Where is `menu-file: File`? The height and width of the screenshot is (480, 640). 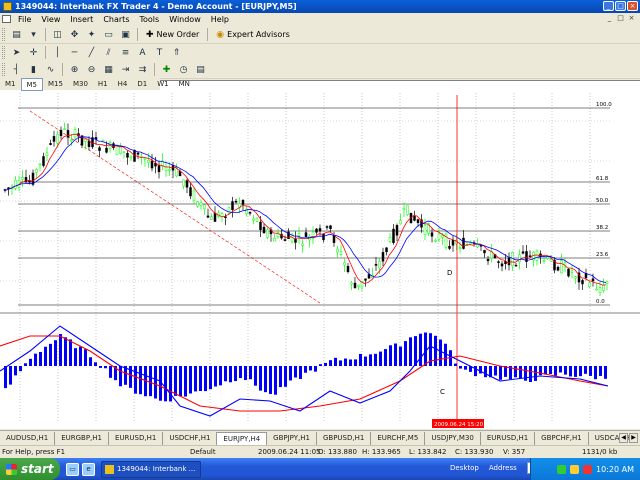
menu-file: File is located at coordinates (24, 19).